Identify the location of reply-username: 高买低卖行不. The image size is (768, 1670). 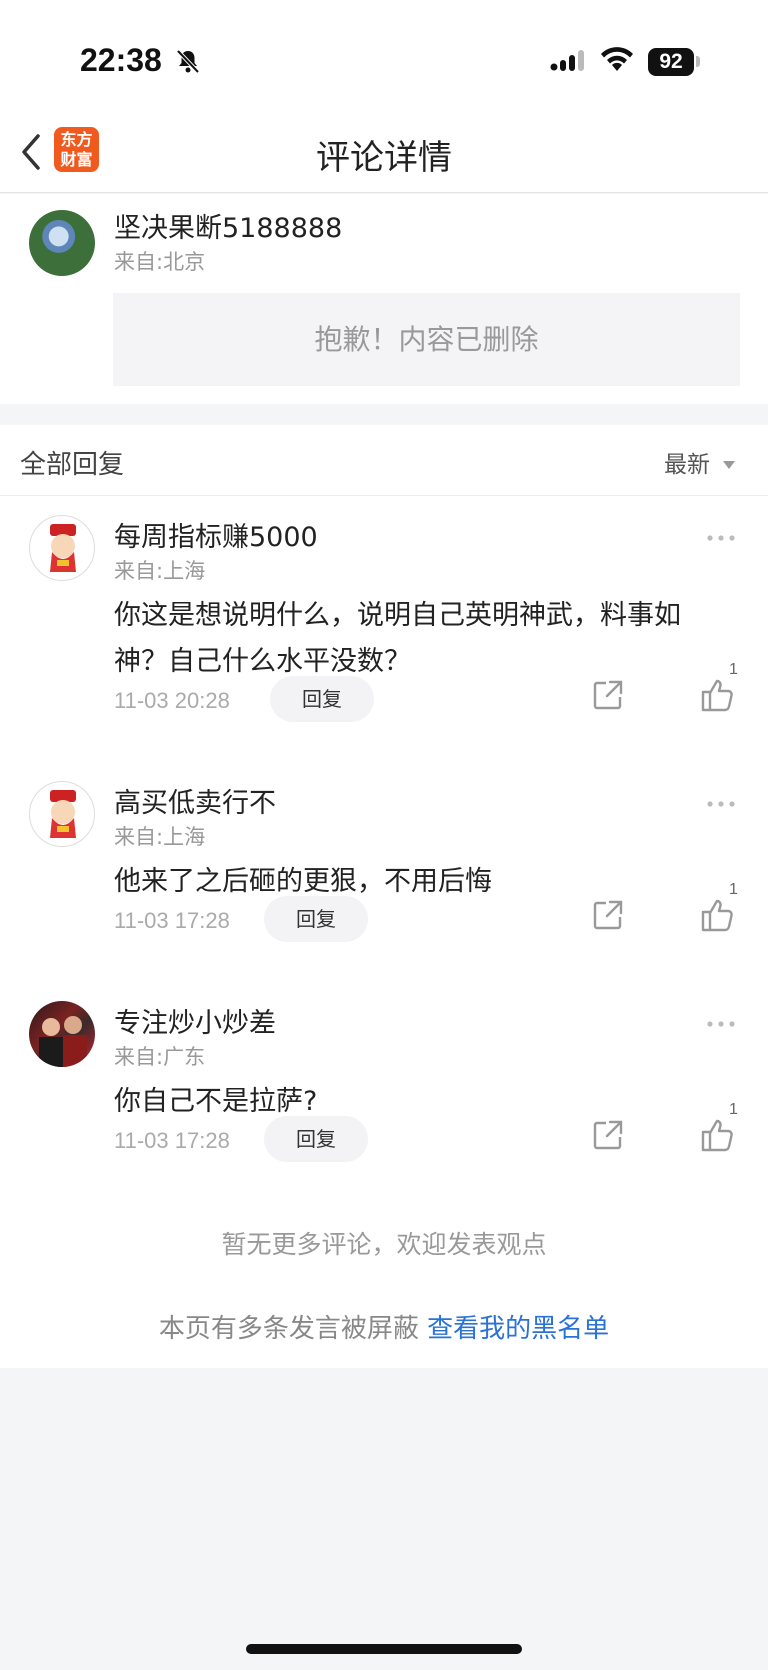
(195, 800).